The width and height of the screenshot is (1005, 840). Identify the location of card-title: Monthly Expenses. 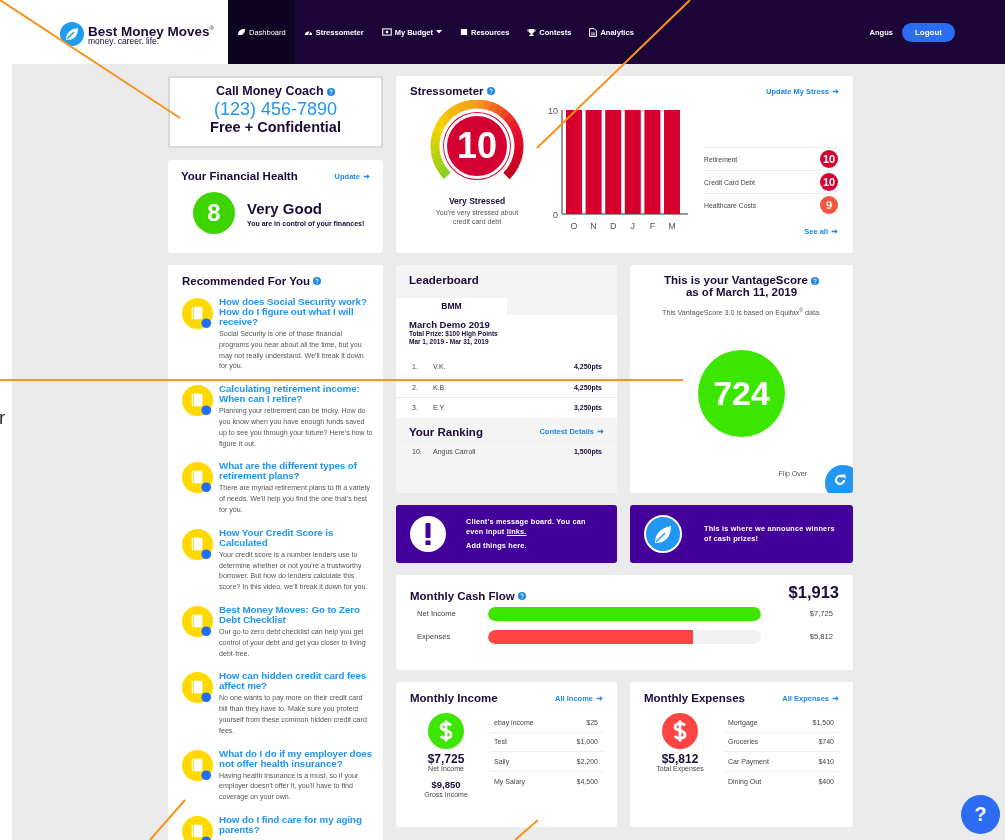
(694, 698).